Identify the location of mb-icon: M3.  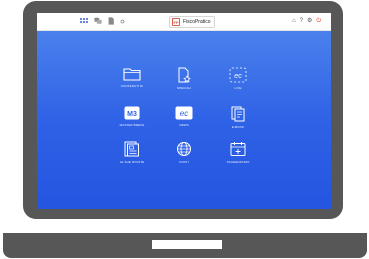
(132, 113).